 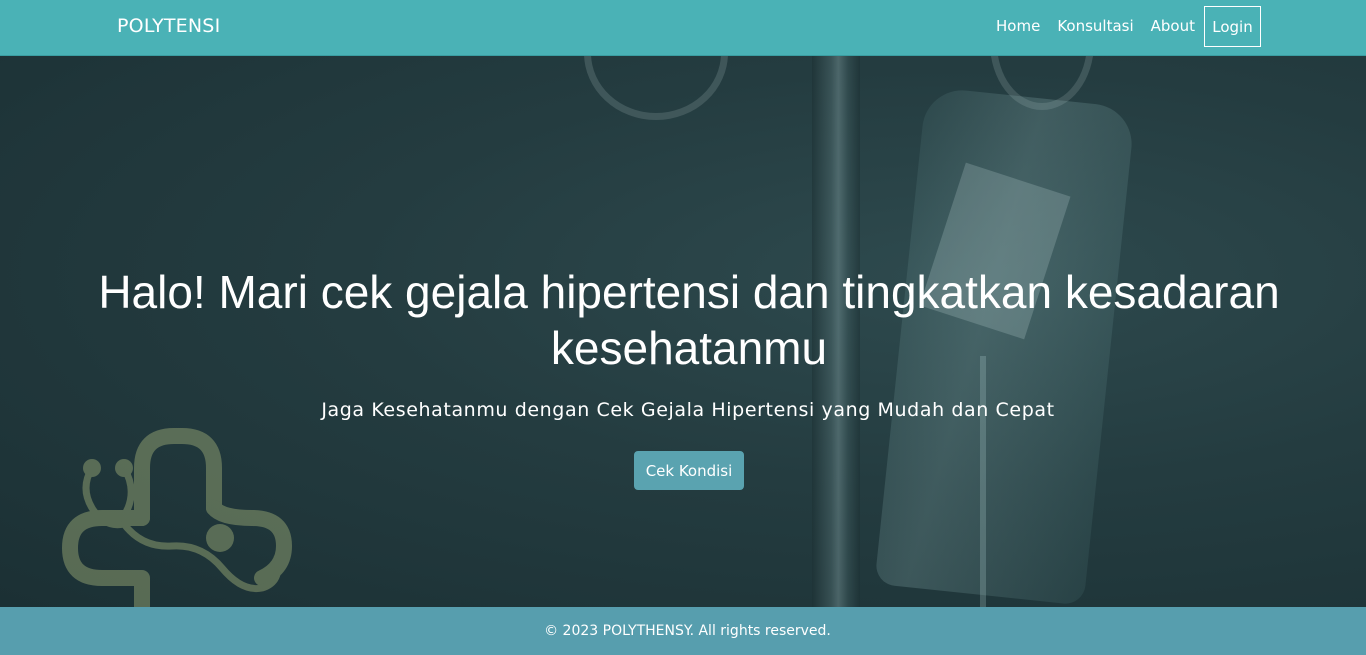 I want to click on medical-cross-stethoscope-icon, so click(x=177, y=517).